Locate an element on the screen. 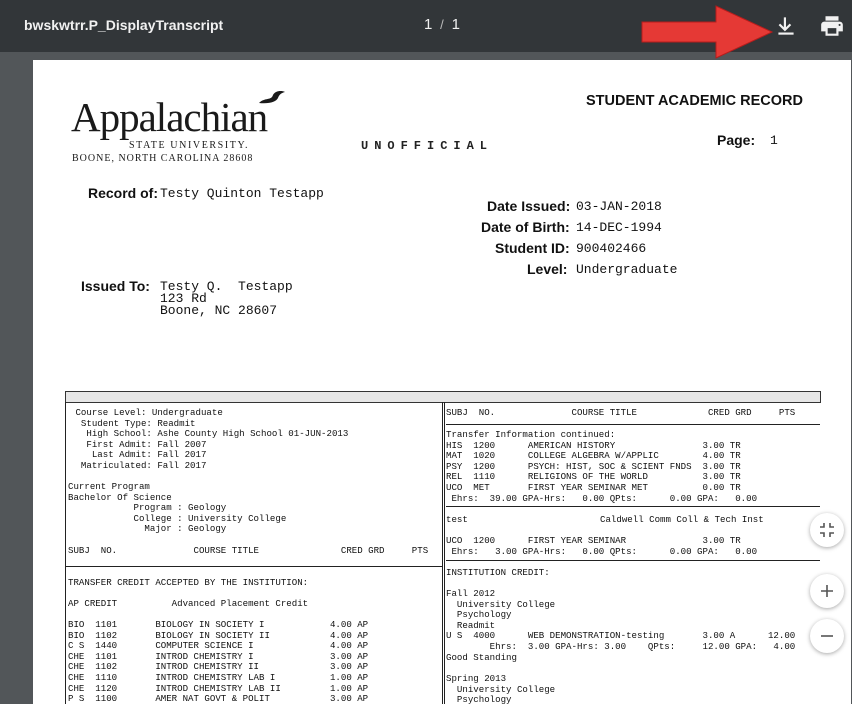  dob-value: 14-DEC-1994 is located at coordinates (619, 227).